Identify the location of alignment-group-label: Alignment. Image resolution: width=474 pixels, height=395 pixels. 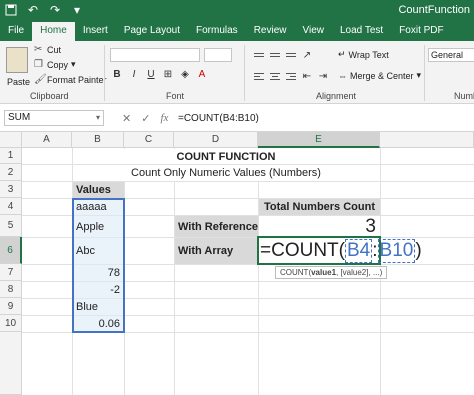
(336, 96).